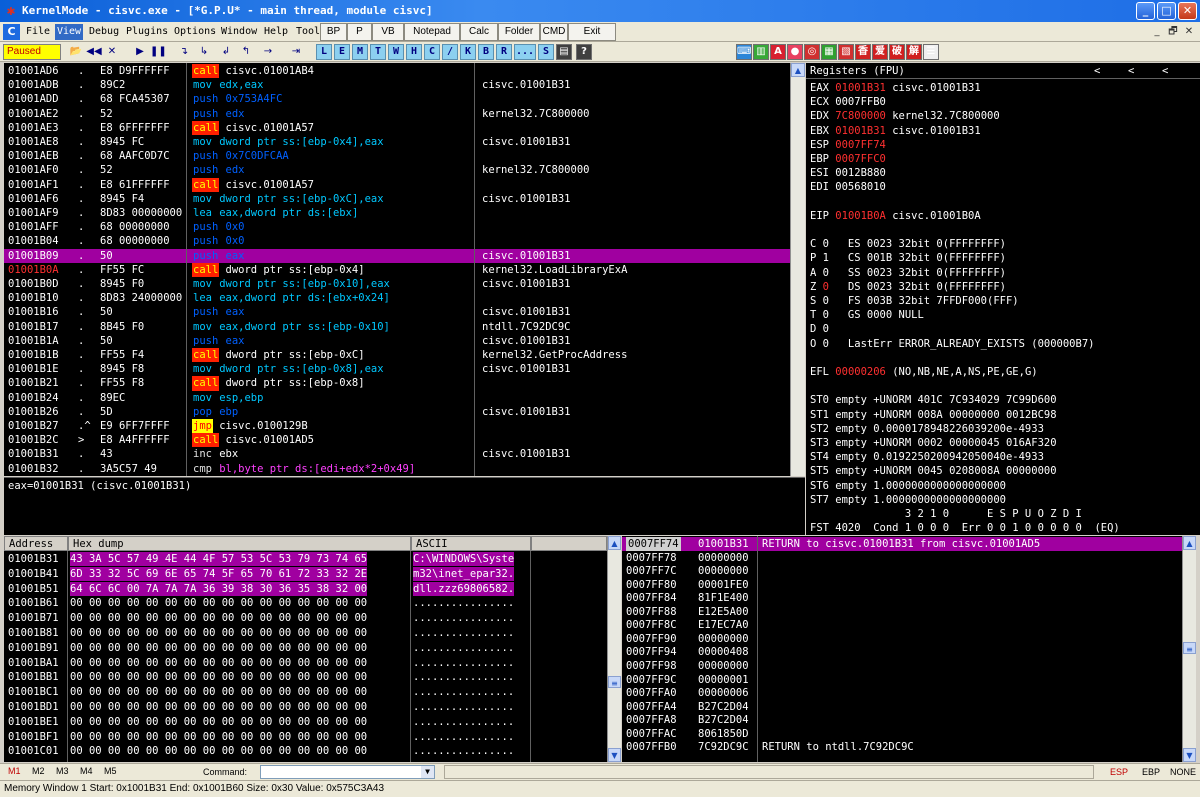  I want to click on stack-row: 0007FF7C 00000000, so click(902, 571).